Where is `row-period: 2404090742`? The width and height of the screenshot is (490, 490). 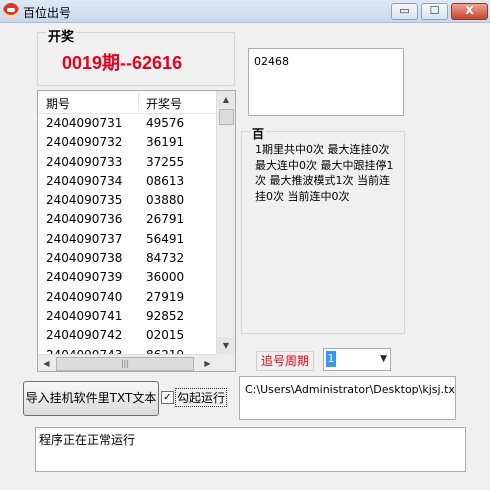 row-period: 2404090742 is located at coordinates (84, 335).